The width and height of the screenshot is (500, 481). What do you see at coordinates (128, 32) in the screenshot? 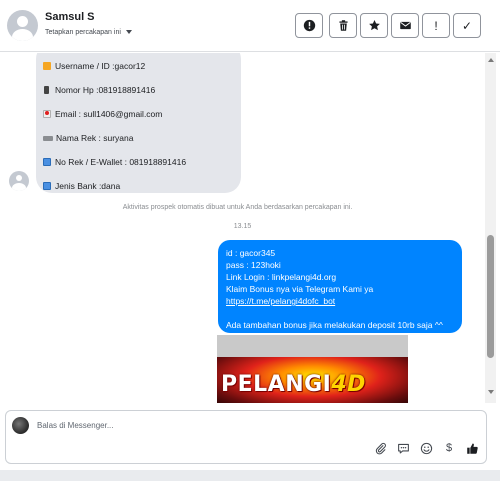
I see `chevron-down-icon` at bounding box center [128, 32].